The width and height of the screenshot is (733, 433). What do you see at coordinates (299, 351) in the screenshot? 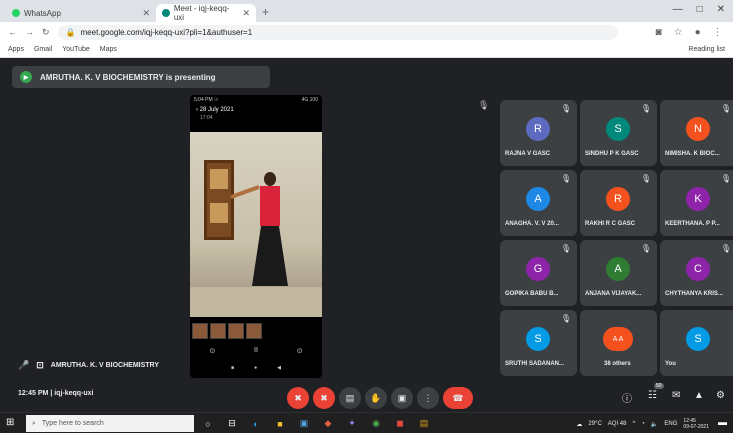
I see `forward-icon: ⊙` at bounding box center [299, 351].